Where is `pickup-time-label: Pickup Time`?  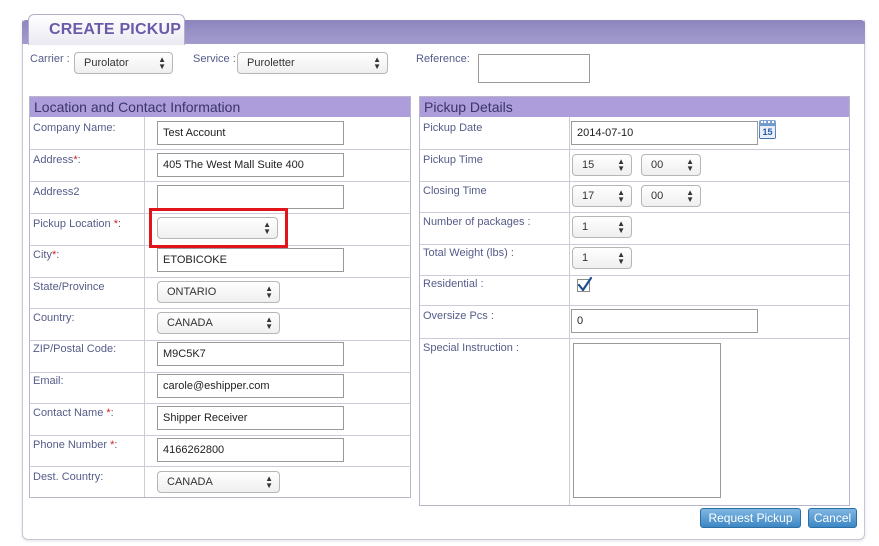
pickup-time-label: Pickup Time is located at coordinates (453, 160).